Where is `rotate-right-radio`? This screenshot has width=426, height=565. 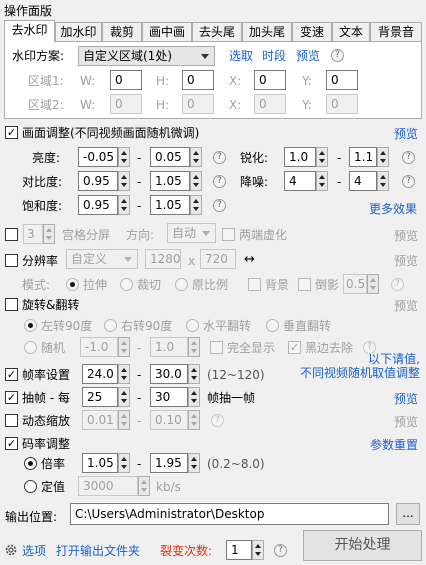 rotate-right-radio is located at coordinates (110, 325).